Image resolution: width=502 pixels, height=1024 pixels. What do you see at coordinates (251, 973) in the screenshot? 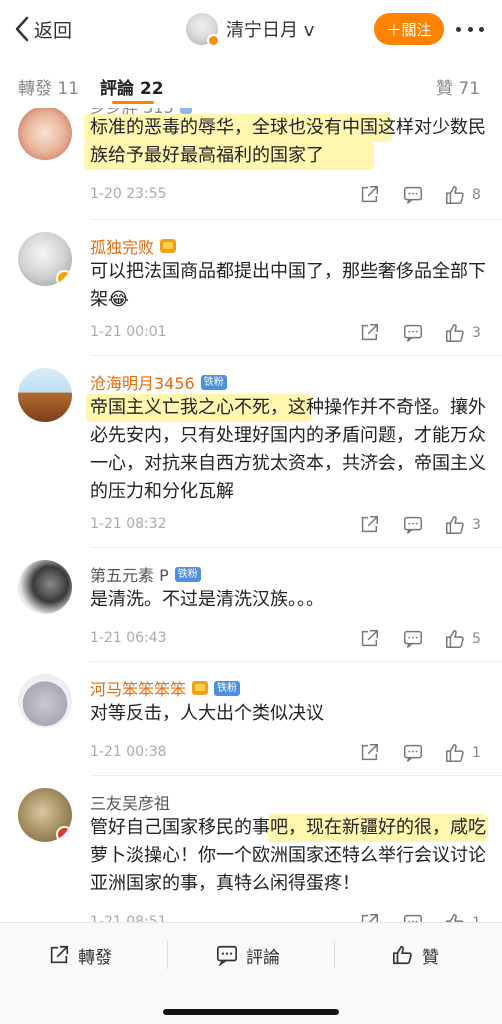
I see `bottom-action-bar: 轉發 評論 贊` at bounding box center [251, 973].